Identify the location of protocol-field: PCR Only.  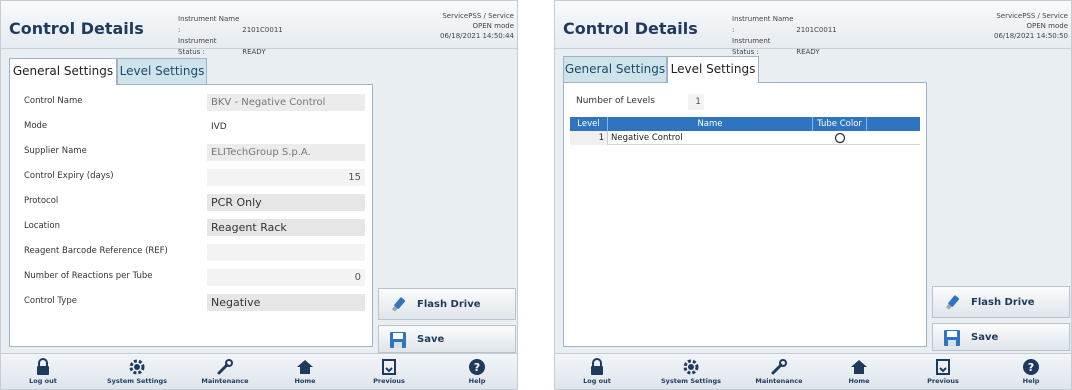
(286, 202).